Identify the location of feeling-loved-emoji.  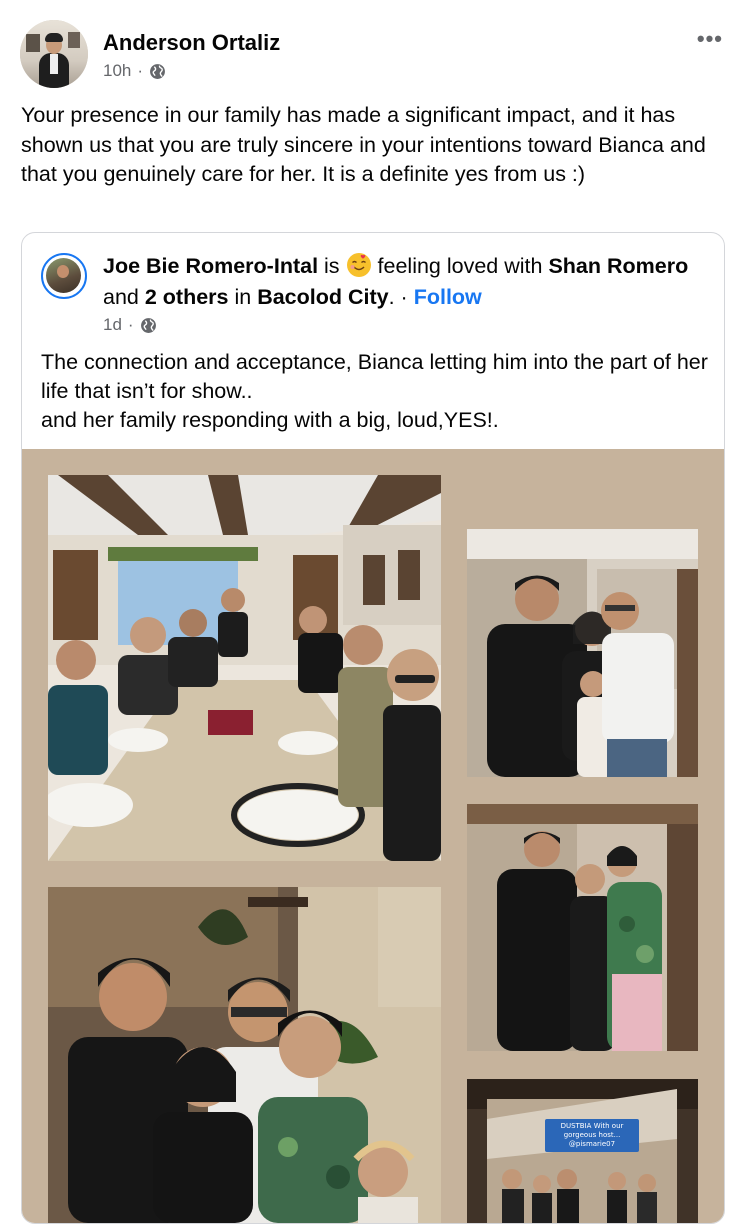
(358, 265).